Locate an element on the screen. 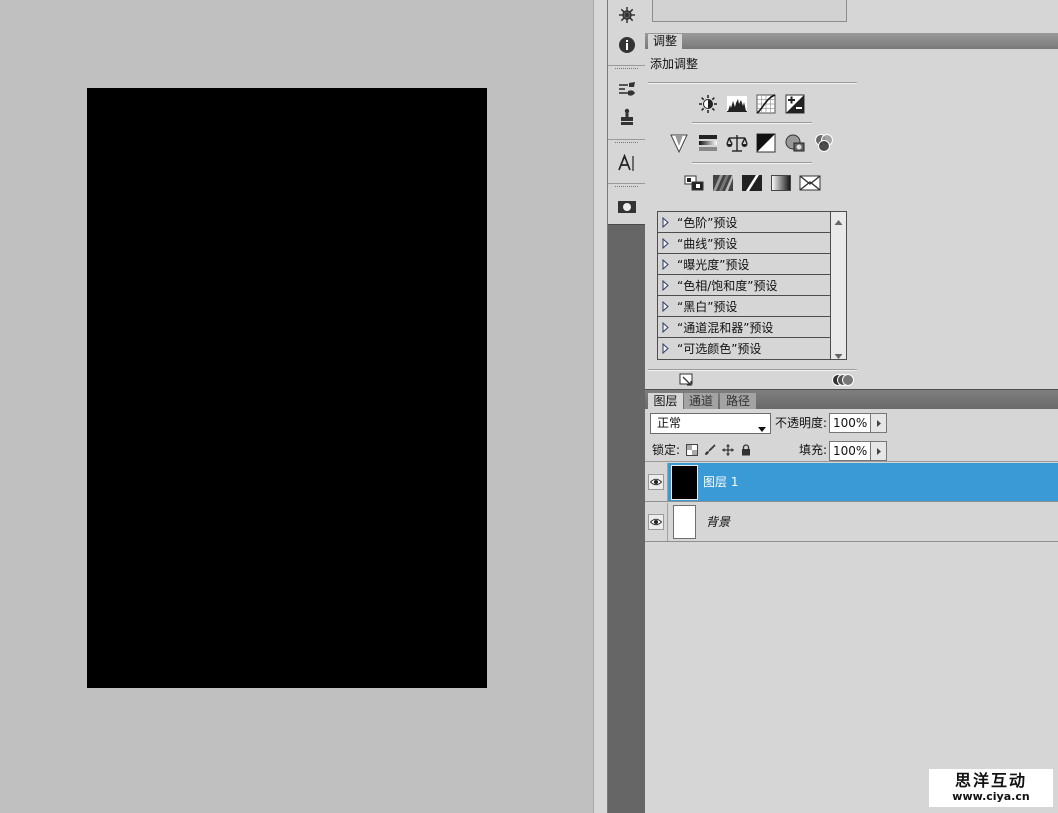 The height and width of the screenshot is (813, 1058). preset-item-channel-mixer: “通道混和器”预设 is located at coordinates (744, 327).